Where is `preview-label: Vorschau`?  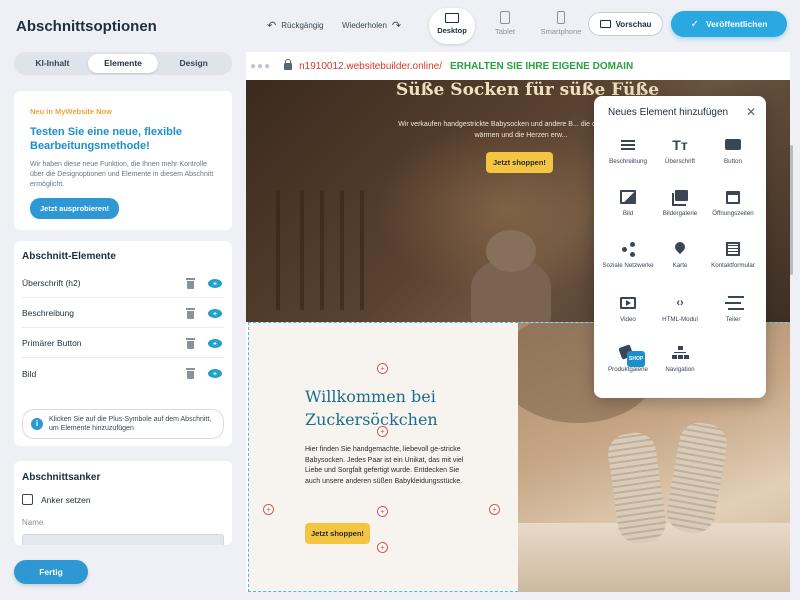
preview-label: Vorschau is located at coordinates (633, 24).